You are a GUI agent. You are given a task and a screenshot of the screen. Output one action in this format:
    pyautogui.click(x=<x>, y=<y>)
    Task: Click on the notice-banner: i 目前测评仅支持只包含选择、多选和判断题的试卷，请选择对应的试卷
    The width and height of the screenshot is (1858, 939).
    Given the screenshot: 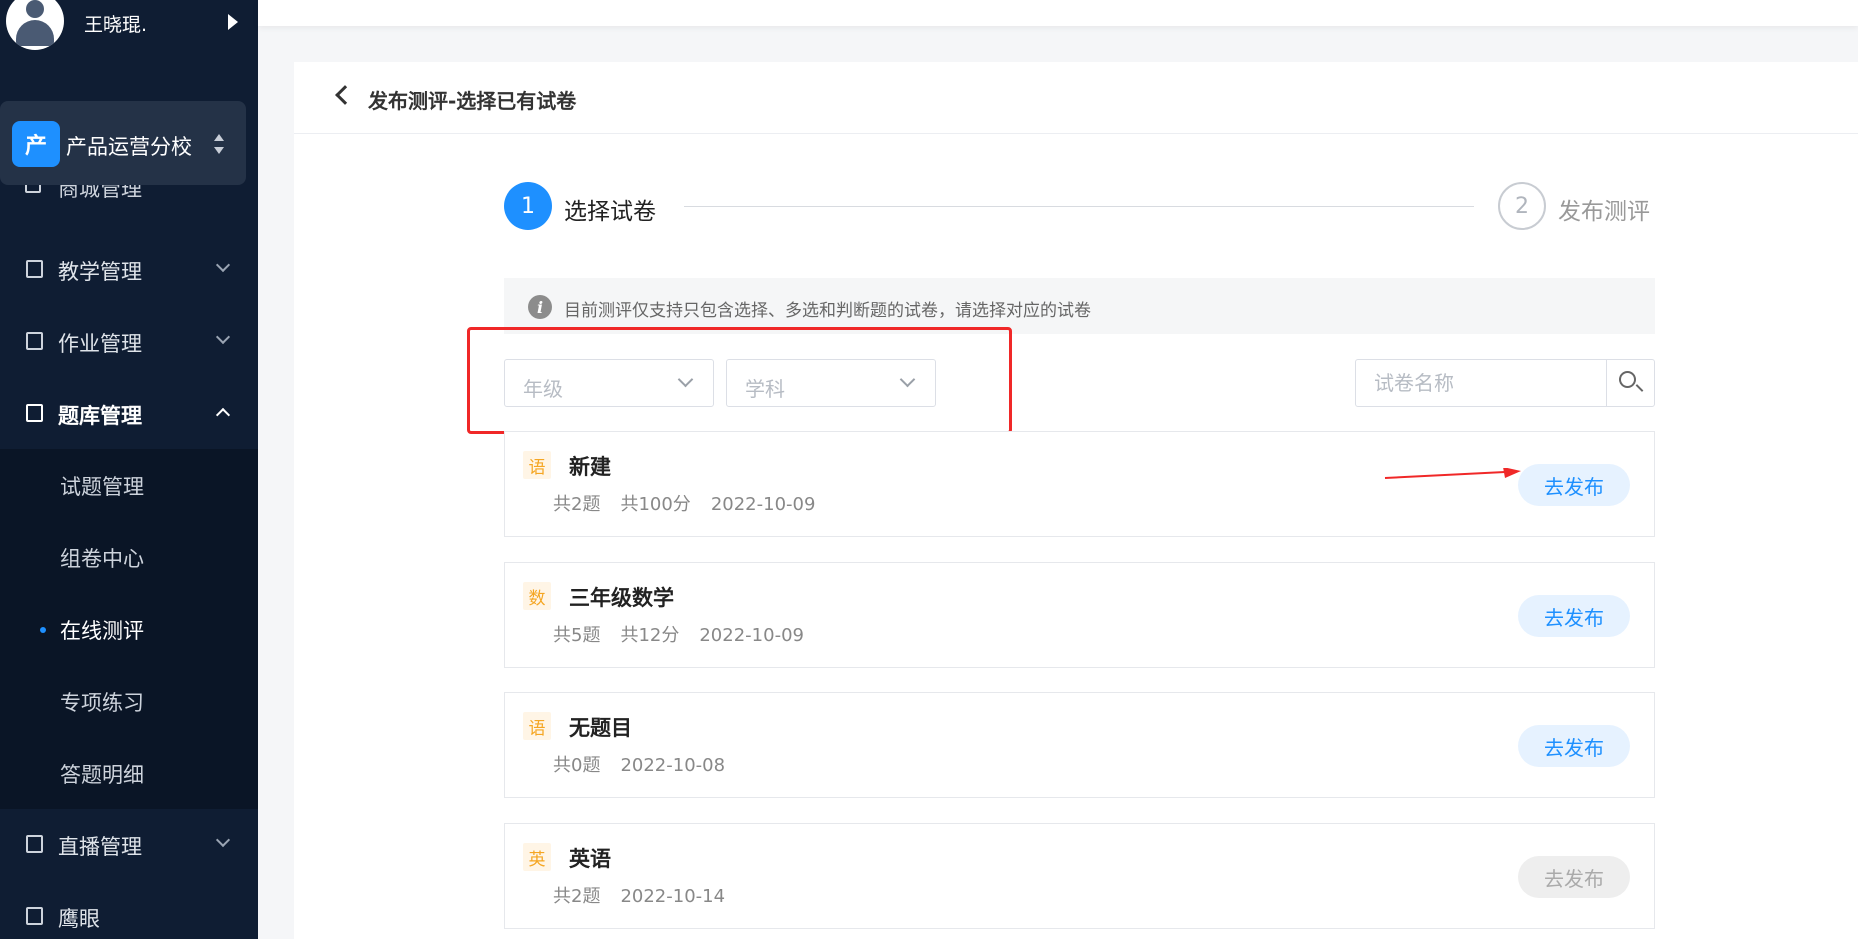 What is the action you would take?
    pyautogui.click(x=1079, y=306)
    